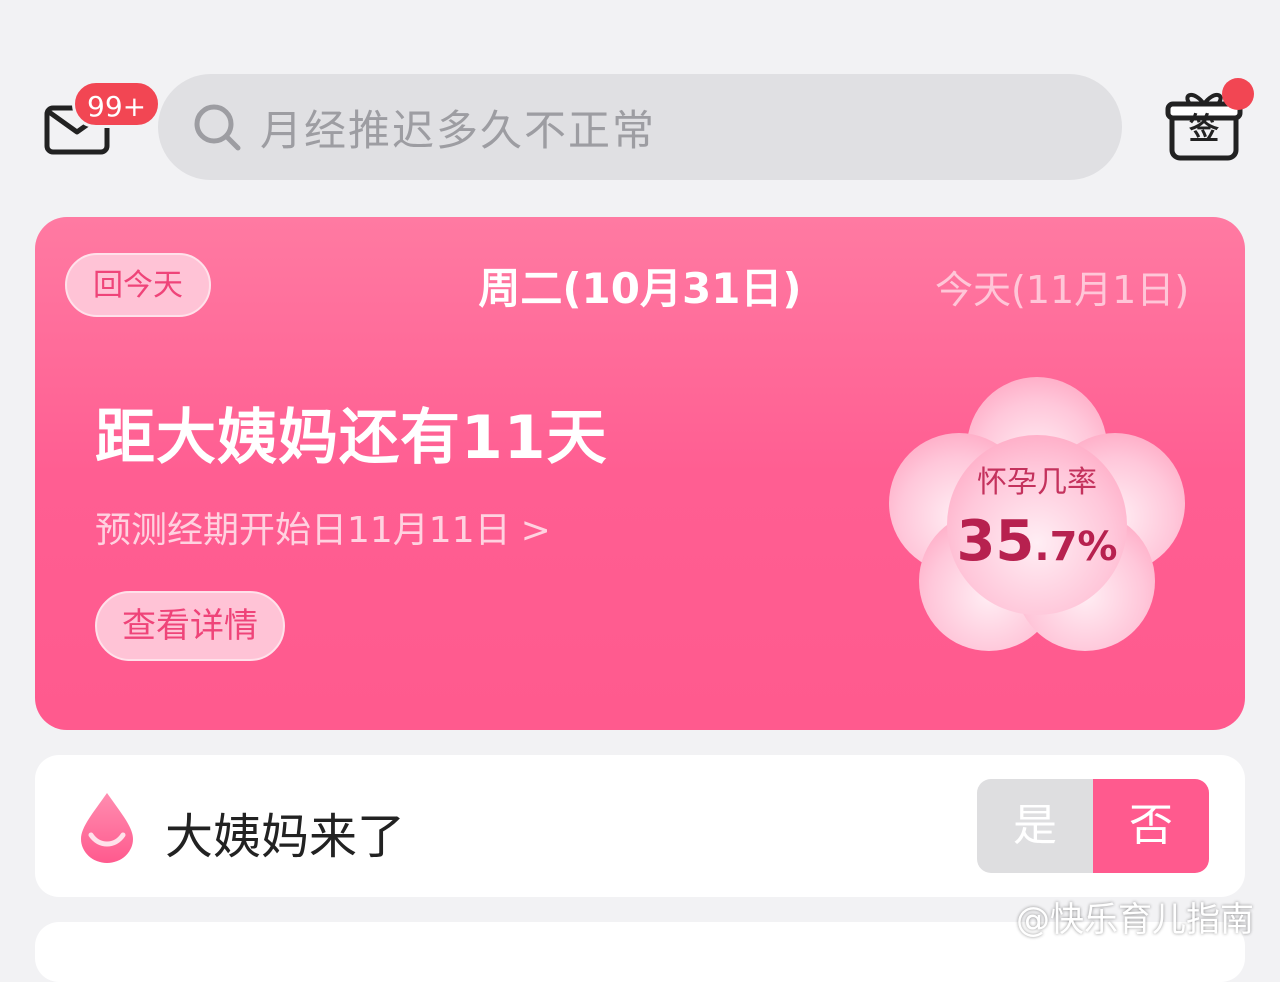 This screenshot has width=1280, height=982. I want to click on prediction-text: 预测经期开始日11月11日, so click(303, 530).